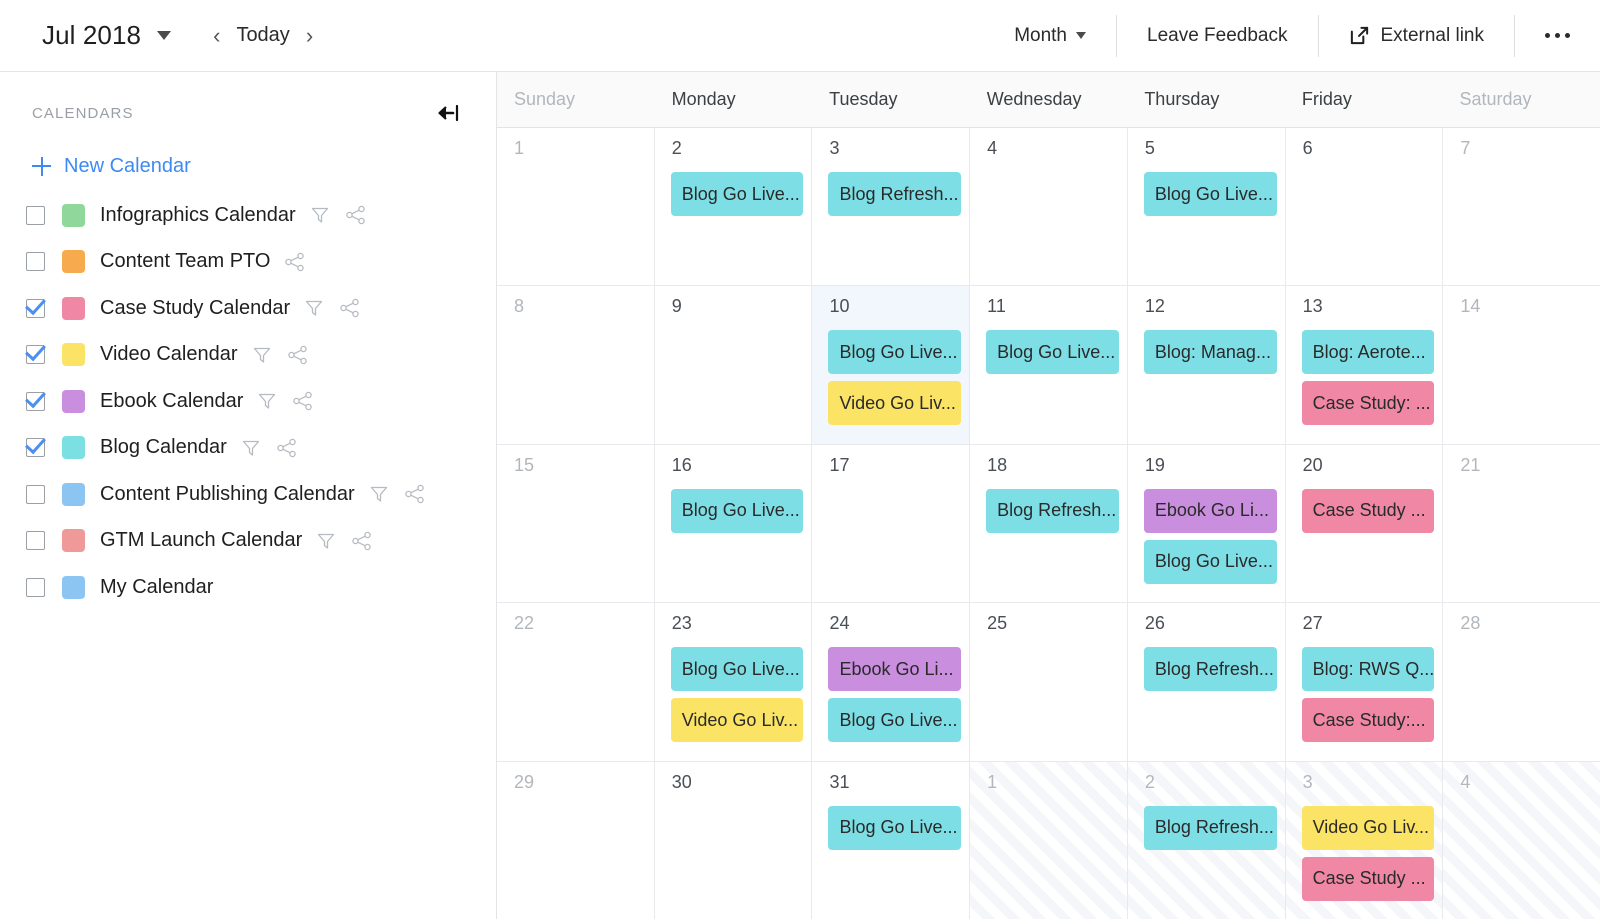 This screenshot has height=919, width=1600. Describe the element at coordinates (261, 262) in the screenshot. I see `calendar-list-item-content-team-pto: Content Team PTO` at that location.